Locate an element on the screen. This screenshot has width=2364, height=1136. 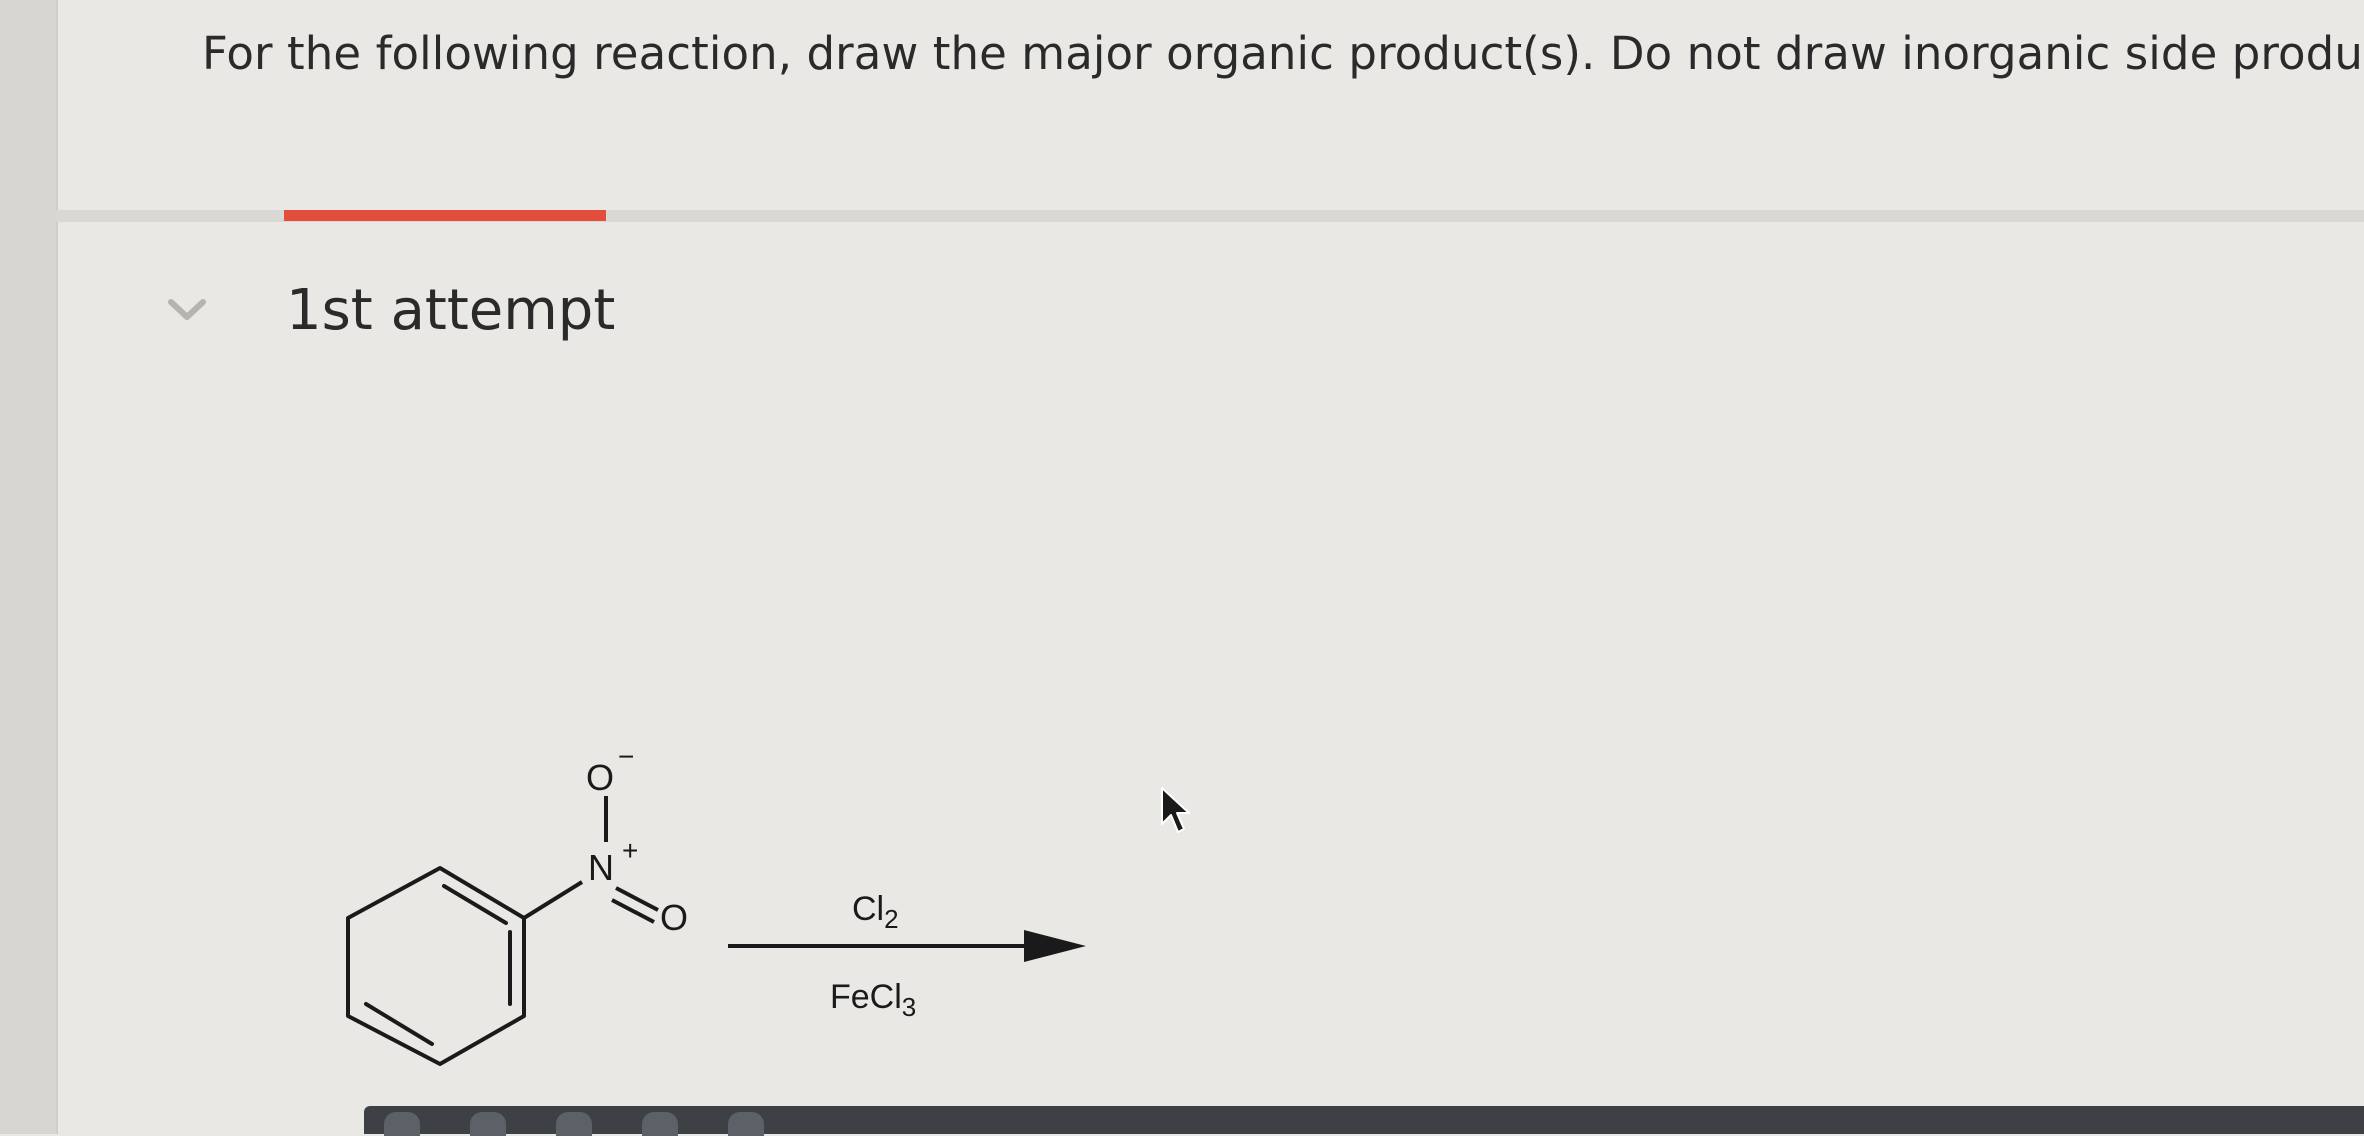
left-panel-edge is located at coordinates (29, 567).